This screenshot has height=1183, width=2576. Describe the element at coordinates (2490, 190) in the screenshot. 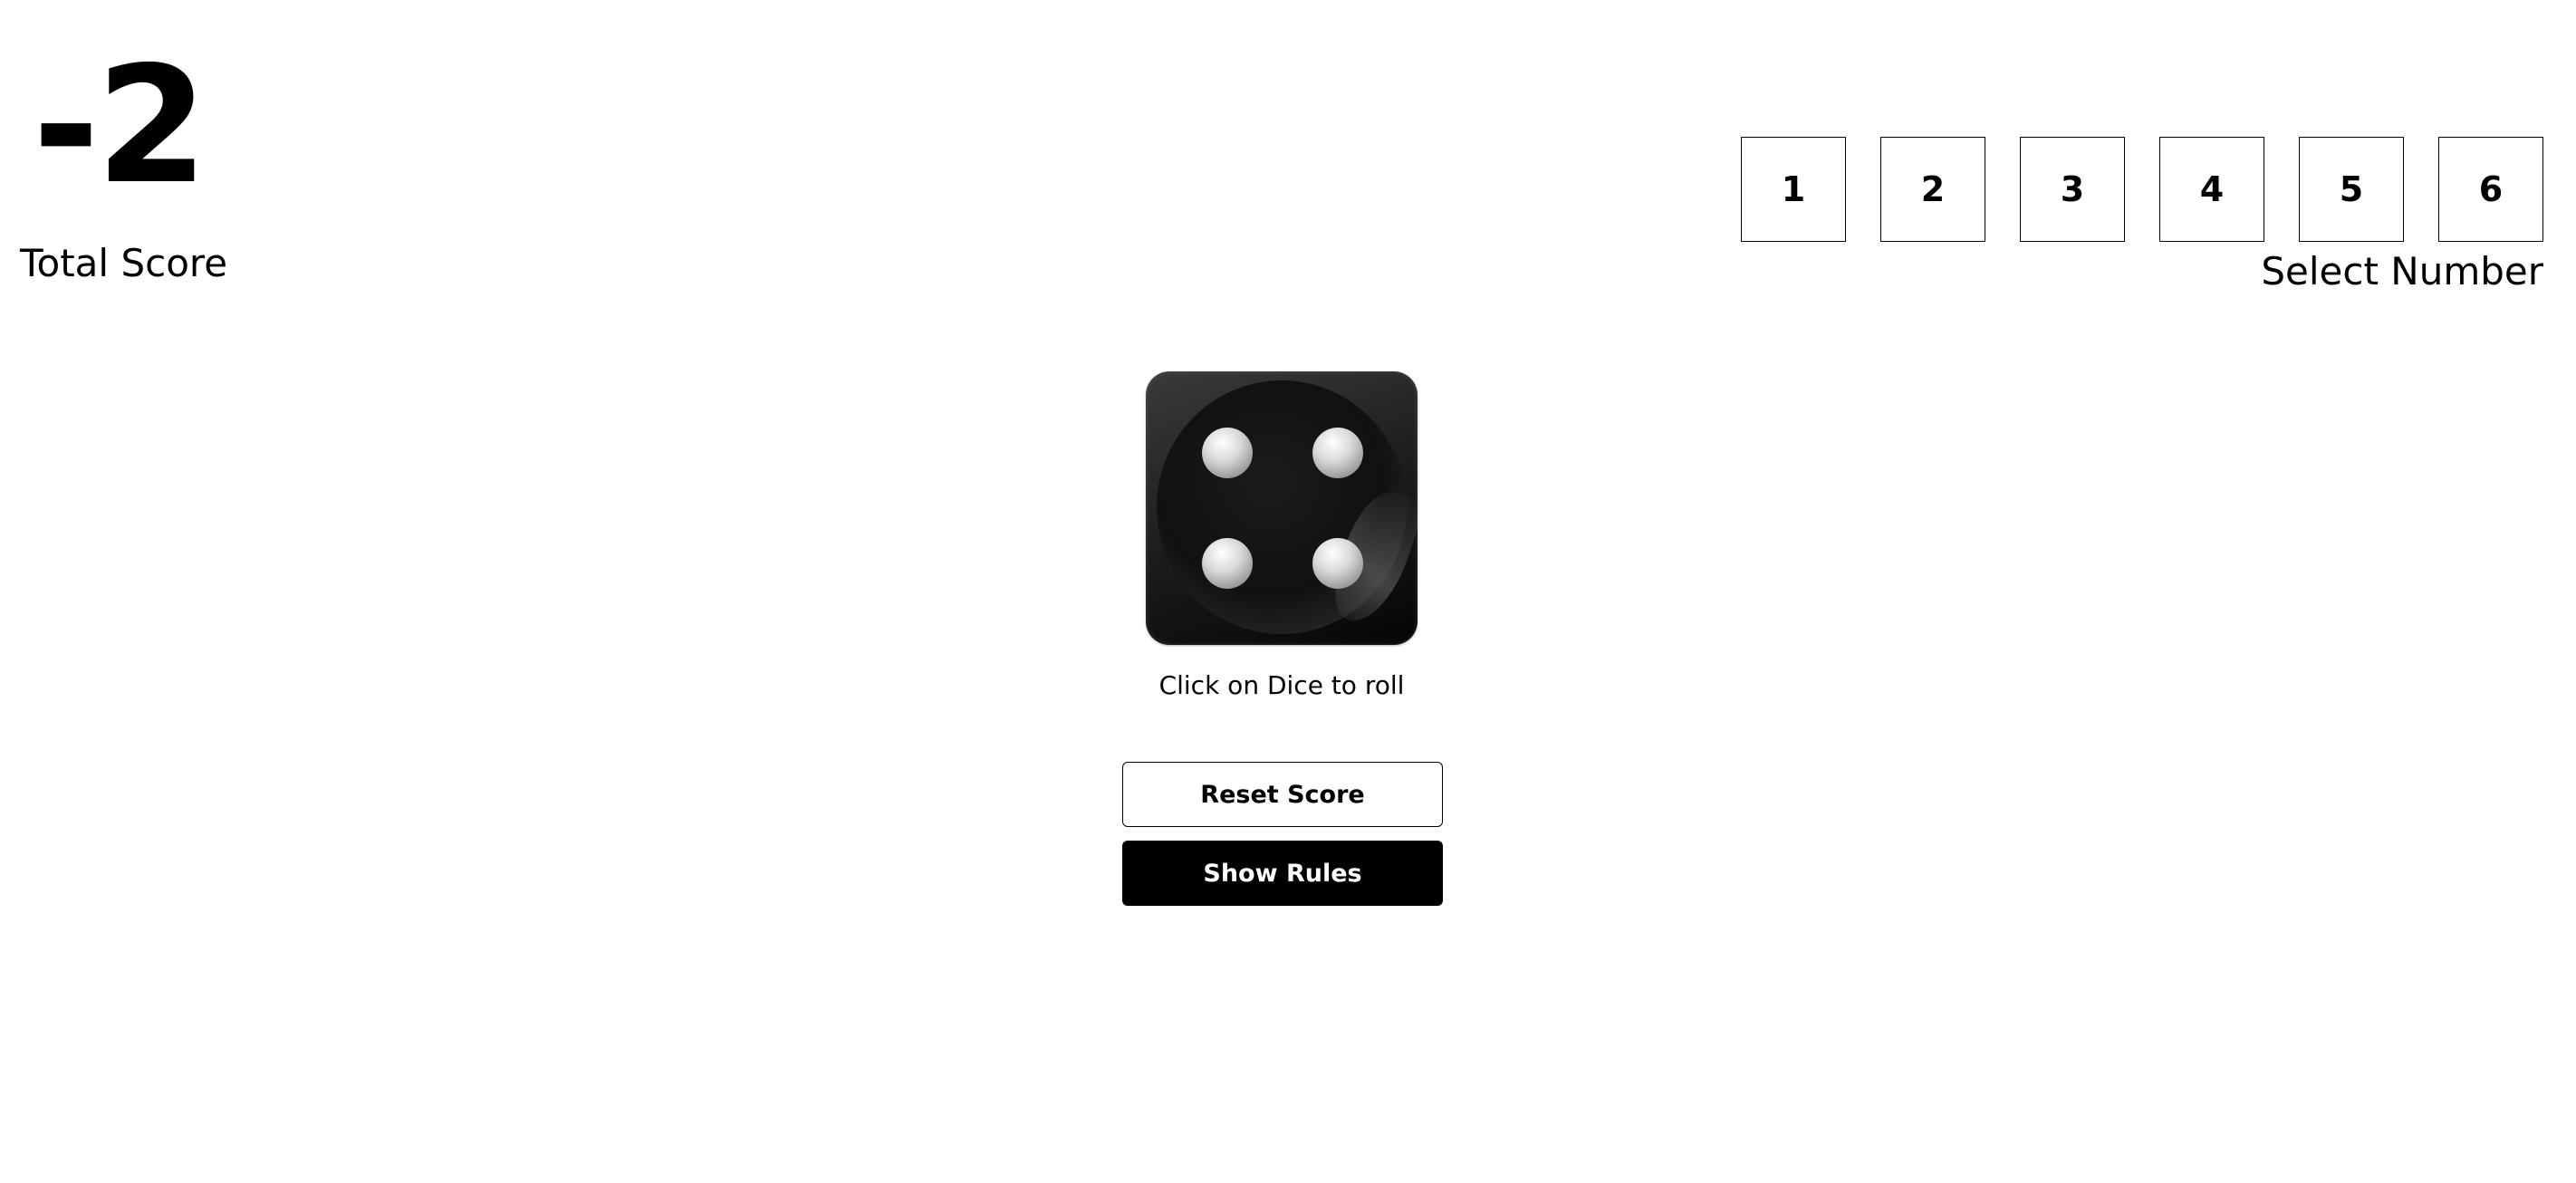

I see `number-option-6: 6` at that location.